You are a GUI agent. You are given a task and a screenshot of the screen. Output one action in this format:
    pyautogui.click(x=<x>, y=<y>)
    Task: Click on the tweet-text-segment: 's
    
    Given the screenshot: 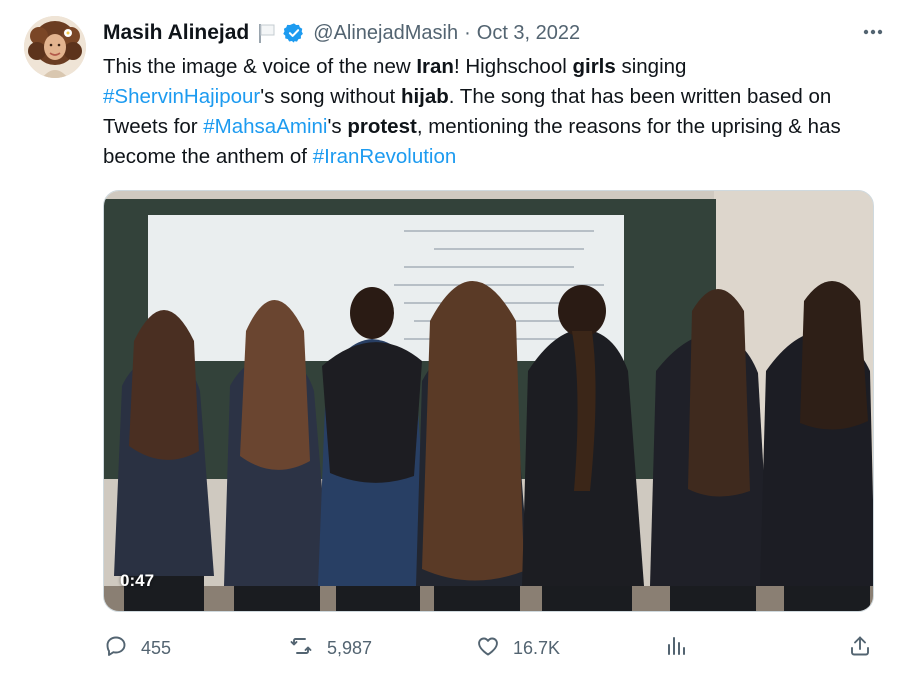 What is the action you would take?
    pyautogui.click(x=337, y=126)
    